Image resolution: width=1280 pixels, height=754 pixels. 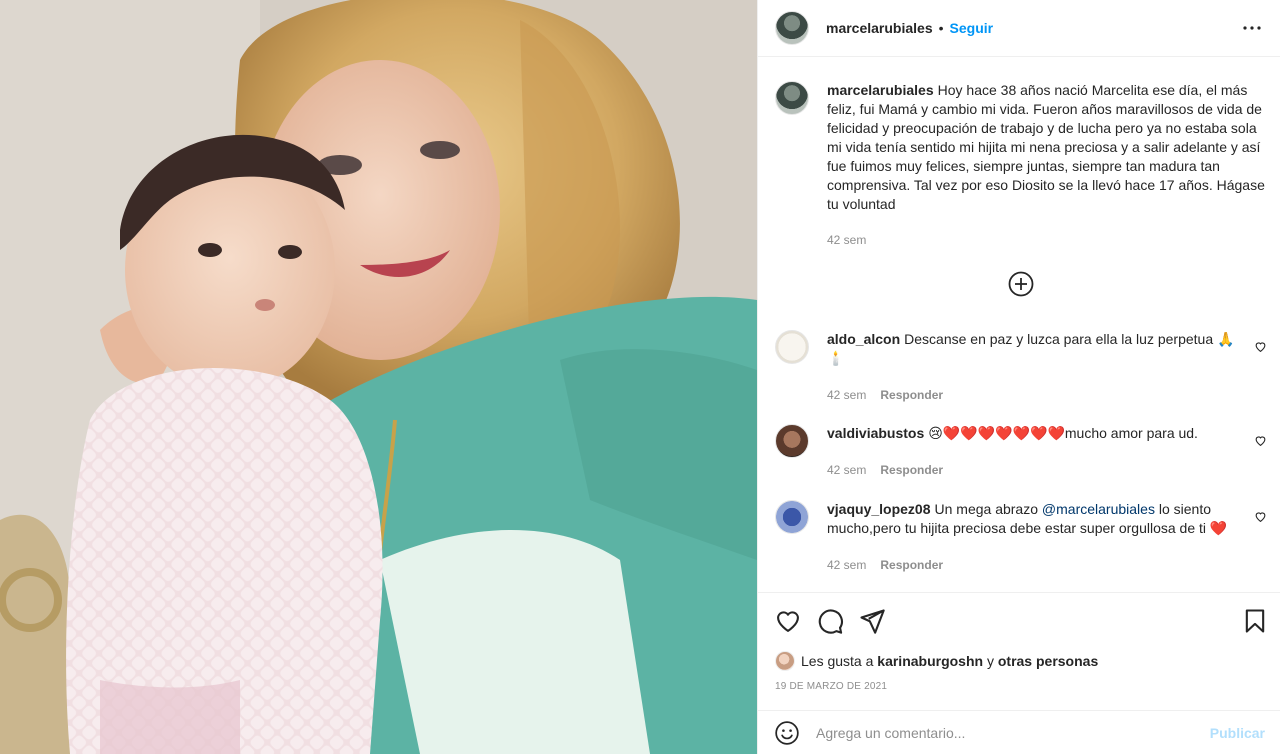 I want to click on comment-username: vjaquy_lopez08, so click(x=879, y=509).